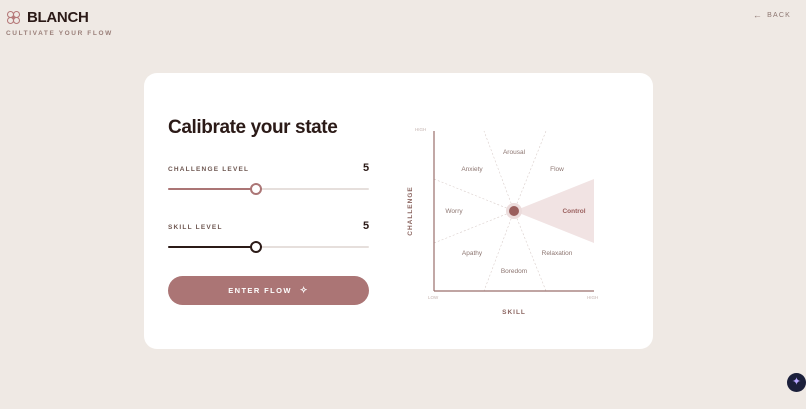 This screenshot has height=409, width=806. I want to click on brand: BLANCH CULTIVATE YOUR FLOW, so click(59, 23).